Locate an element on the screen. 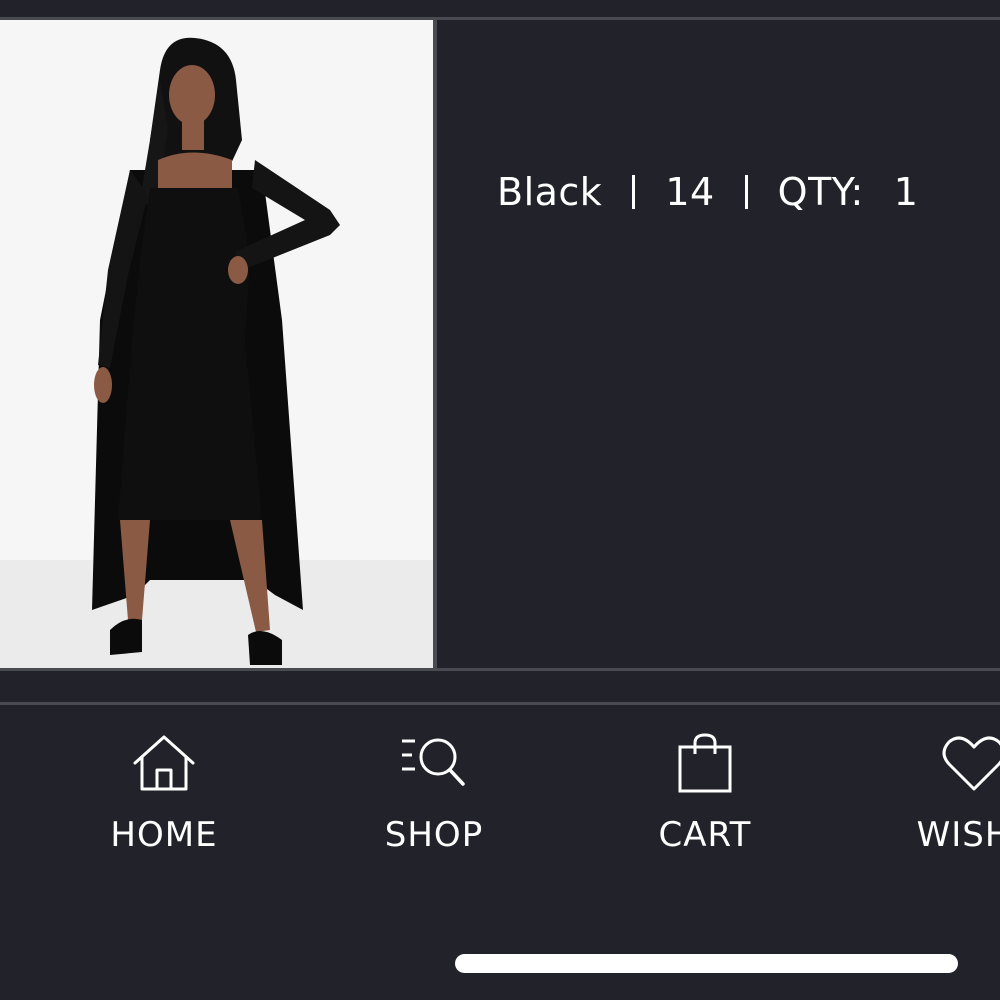  nav-label-shop: SHOP is located at coordinates (434, 835).